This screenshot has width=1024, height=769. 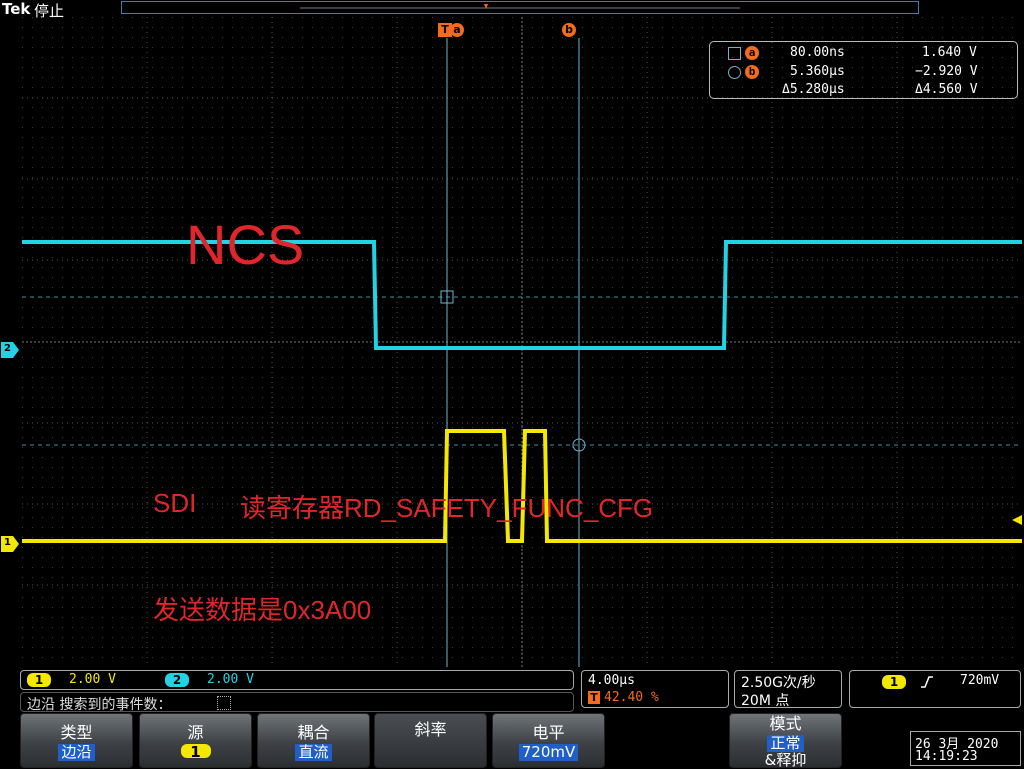 What do you see at coordinates (611, 680) in the screenshot?
I see `time-per-div: 4.00µs` at bounding box center [611, 680].